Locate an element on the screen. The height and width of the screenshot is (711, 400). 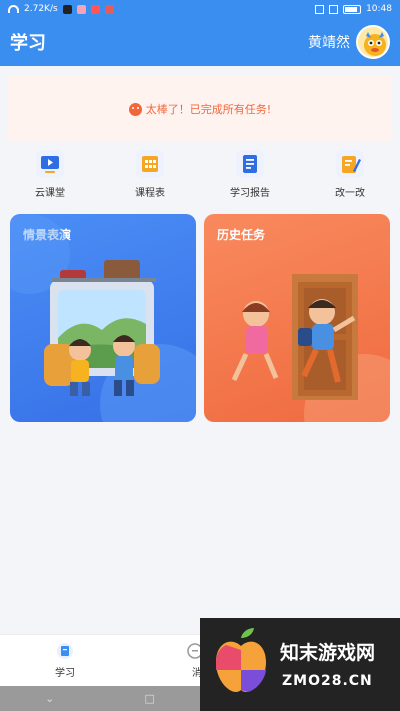
history-tasks-card: 历史任务 is located at coordinates (297, 318).